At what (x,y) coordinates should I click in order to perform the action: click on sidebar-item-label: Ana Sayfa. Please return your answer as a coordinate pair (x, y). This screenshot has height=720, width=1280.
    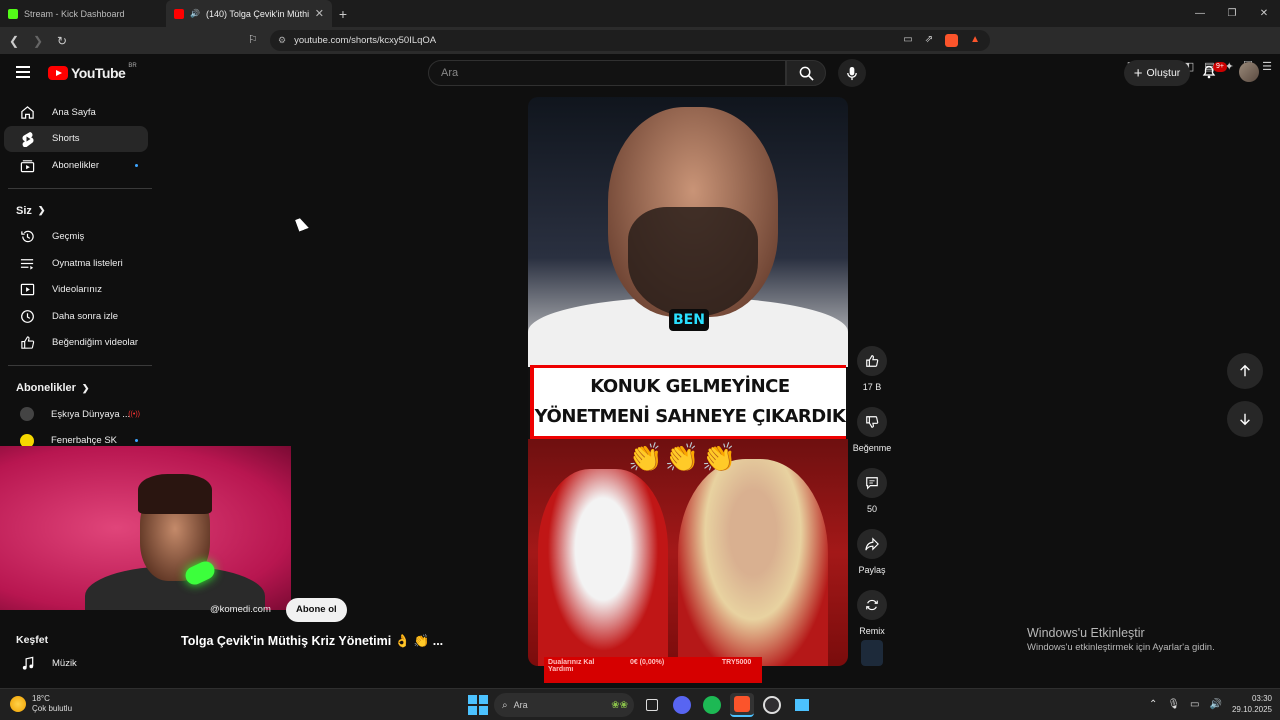
    Looking at the image, I should click on (74, 112).